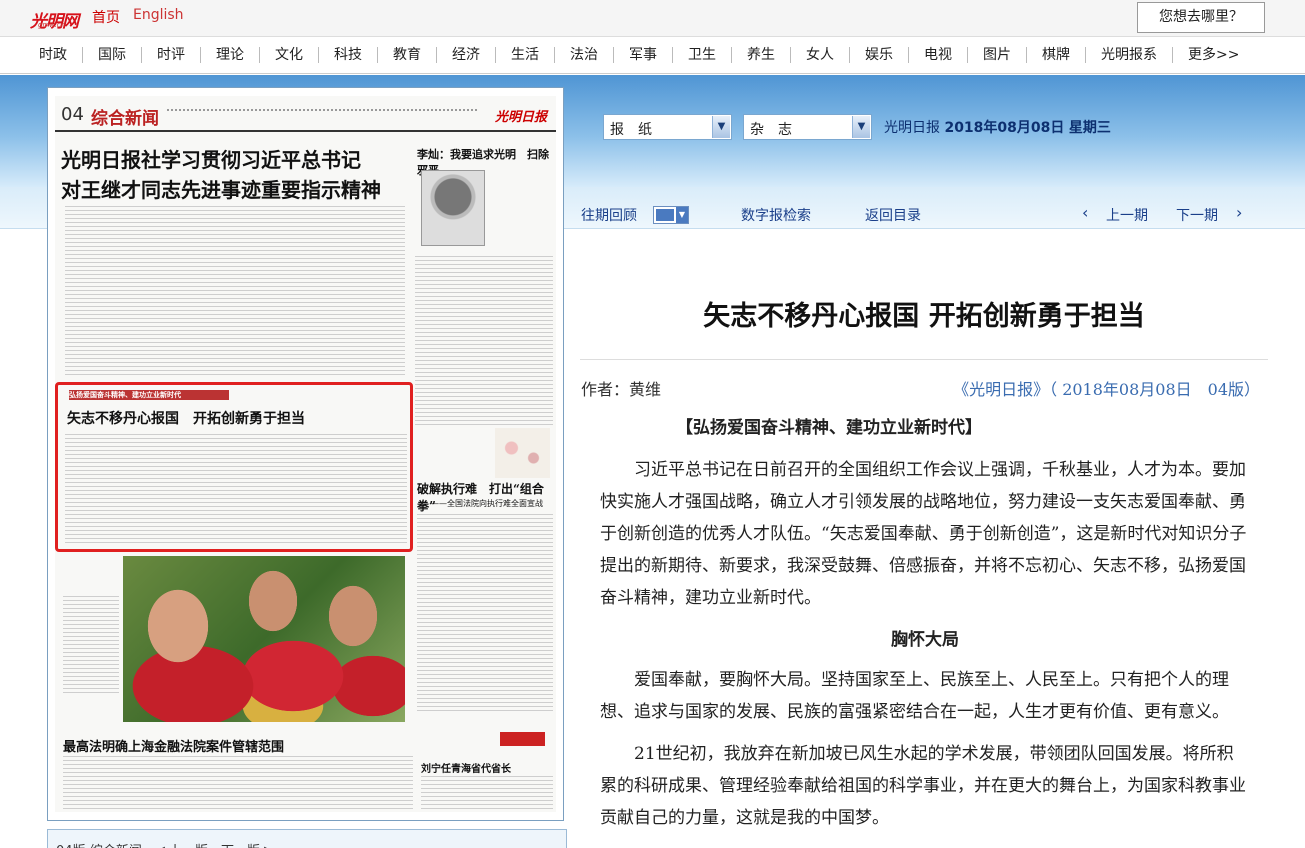 This screenshot has width=1305, height=848. I want to click on page-navigation-caption: 04版:综合新闻 ◀ 上一版 下一版 ▶, so click(307, 838).